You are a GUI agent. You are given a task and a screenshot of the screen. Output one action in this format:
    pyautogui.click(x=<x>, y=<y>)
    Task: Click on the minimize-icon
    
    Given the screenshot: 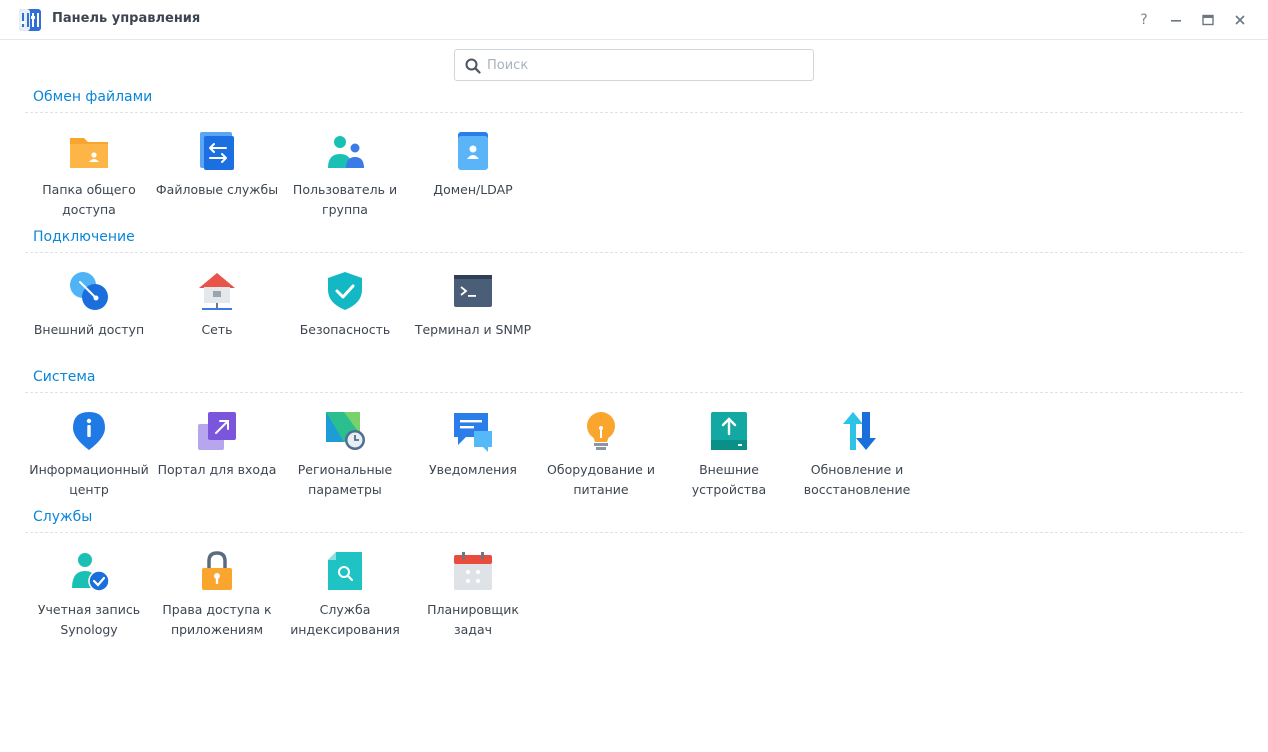 What is the action you would take?
    pyautogui.click(x=1176, y=21)
    